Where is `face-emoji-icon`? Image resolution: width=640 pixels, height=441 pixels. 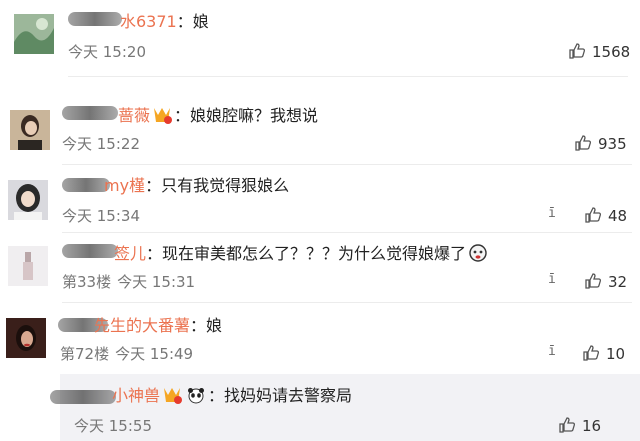
face-emoji-icon is located at coordinates (478, 253).